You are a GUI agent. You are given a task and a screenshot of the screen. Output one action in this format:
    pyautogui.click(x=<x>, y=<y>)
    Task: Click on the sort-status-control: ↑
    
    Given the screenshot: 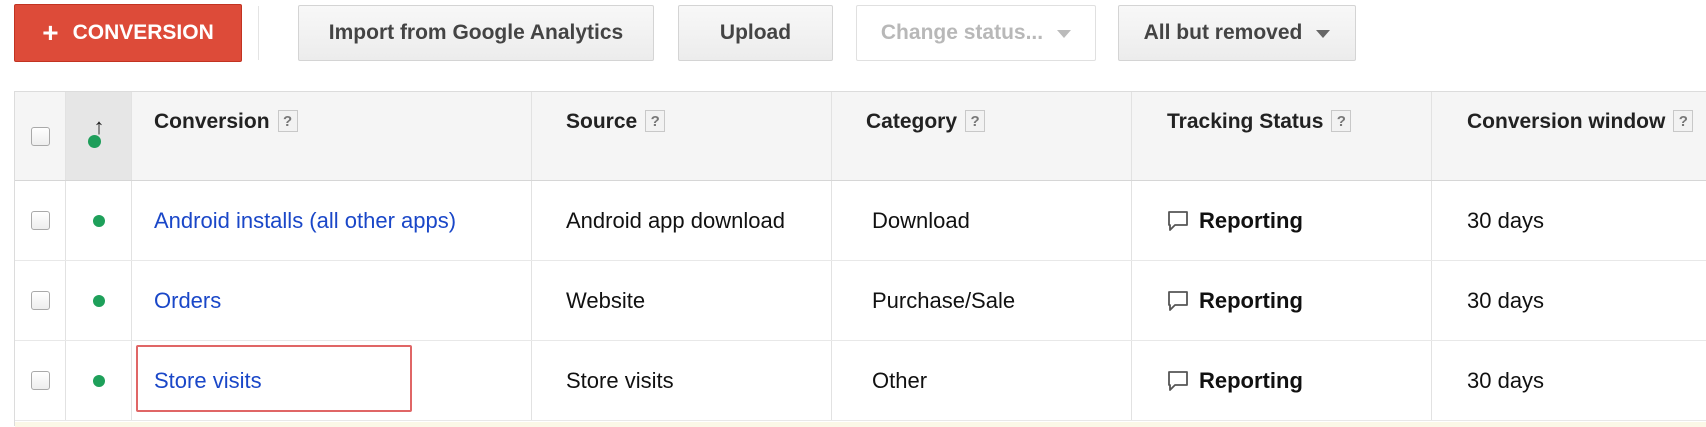 What is the action you would take?
    pyautogui.click(x=99, y=136)
    